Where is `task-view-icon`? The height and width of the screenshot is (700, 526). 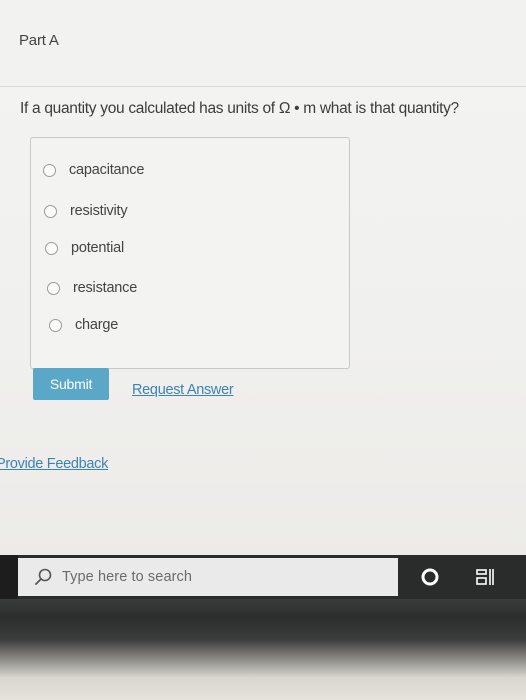 task-view-icon is located at coordinates (485, 577).